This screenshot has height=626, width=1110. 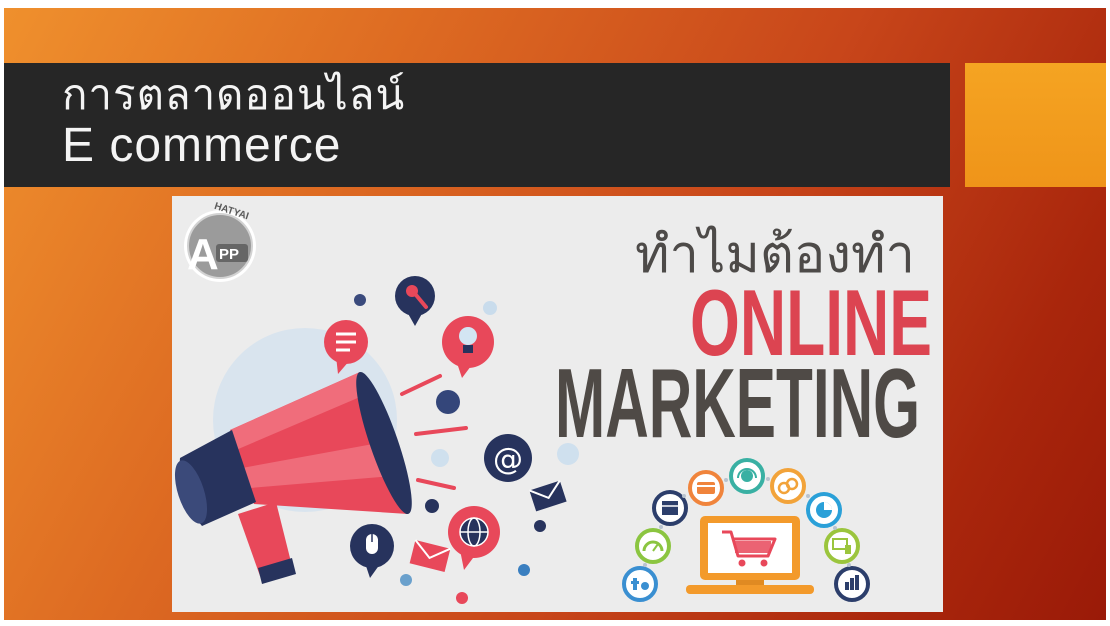 I want to click on facebook-mark, so click(x=635, y=582).